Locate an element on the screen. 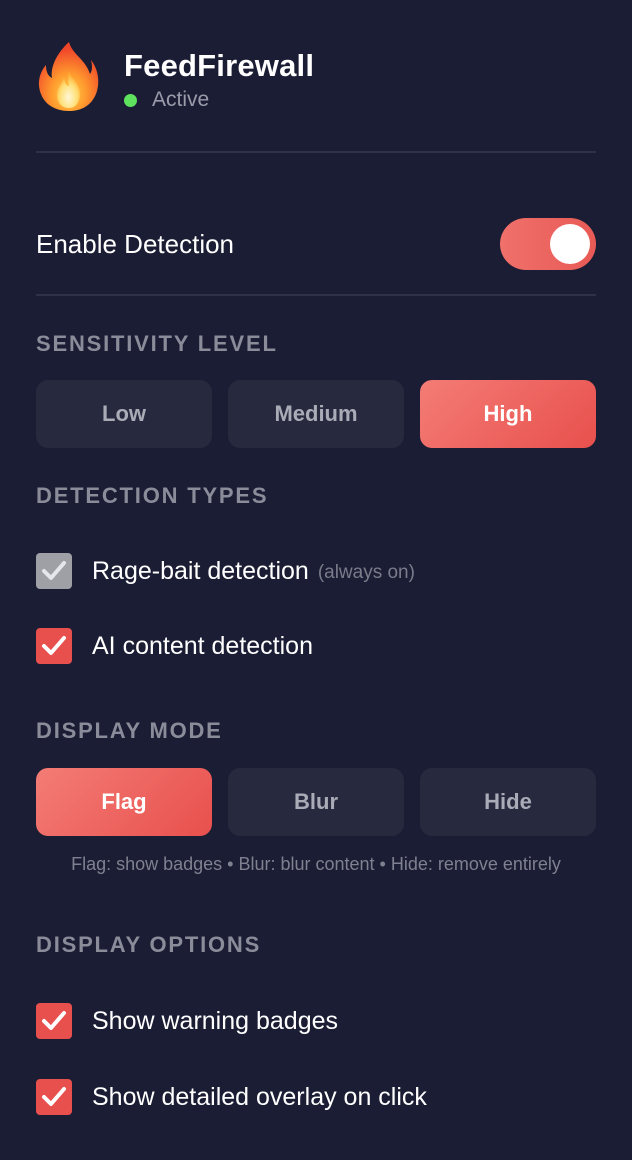  sensitivity-high-button: High is located at coordinates (508, 414).